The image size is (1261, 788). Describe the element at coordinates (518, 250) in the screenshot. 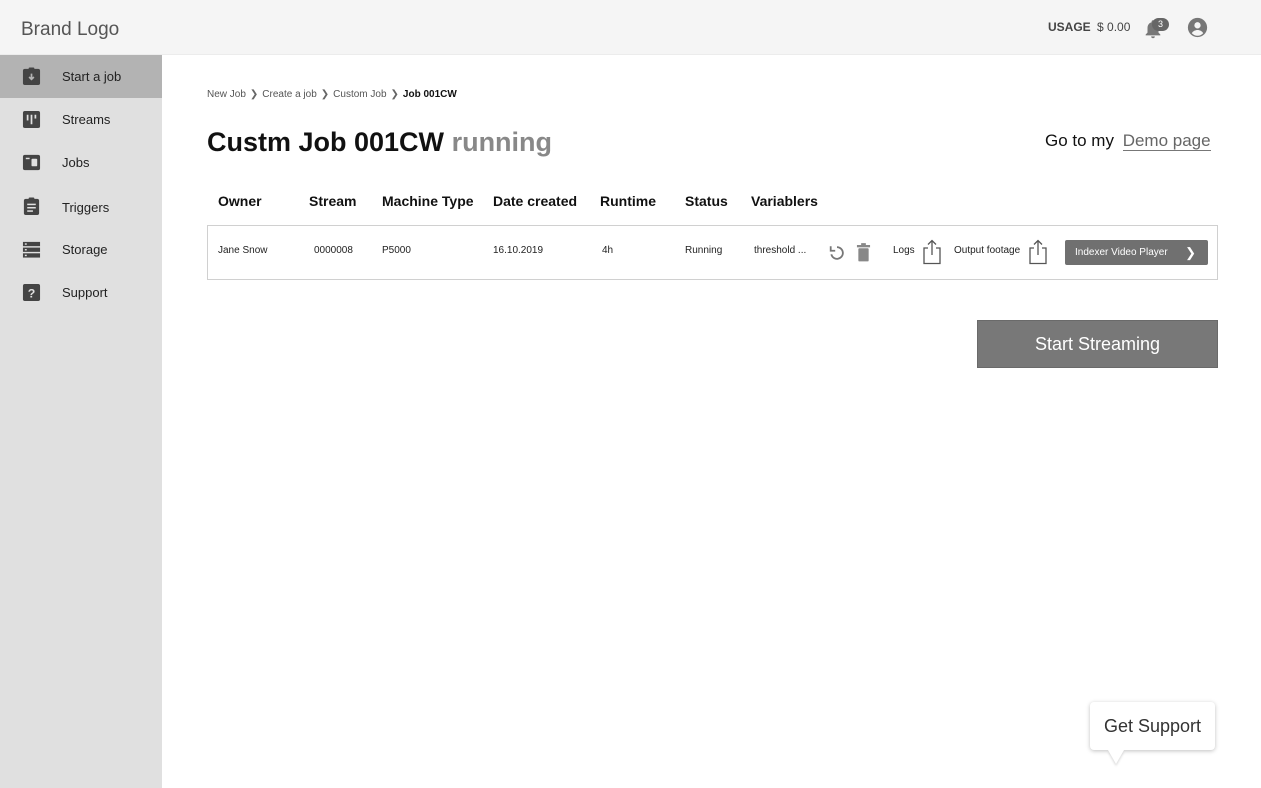

I see `cell-date-created: 16.10.2019` at that location.